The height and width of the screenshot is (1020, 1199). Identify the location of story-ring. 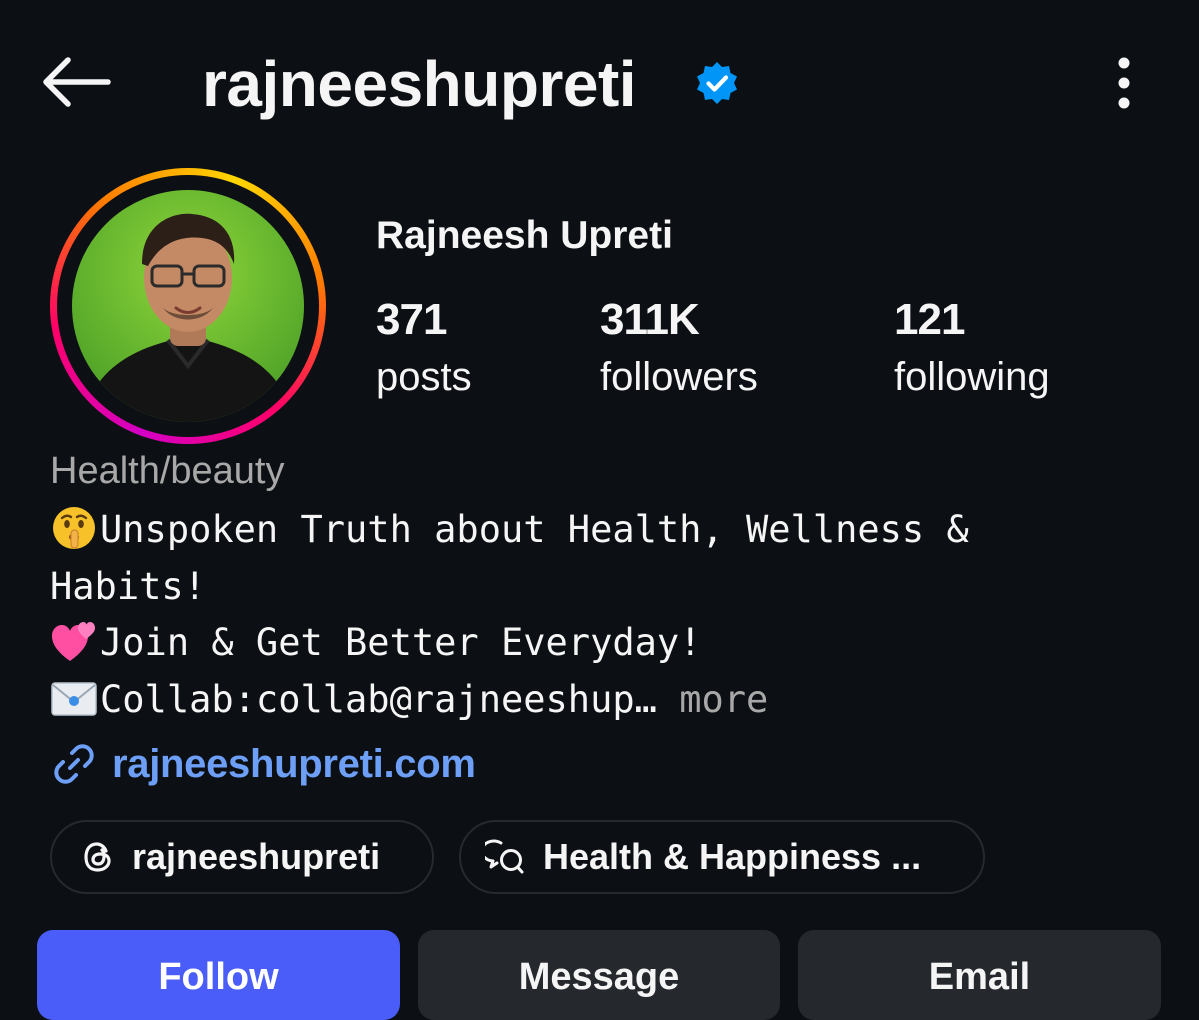
(188, 306).